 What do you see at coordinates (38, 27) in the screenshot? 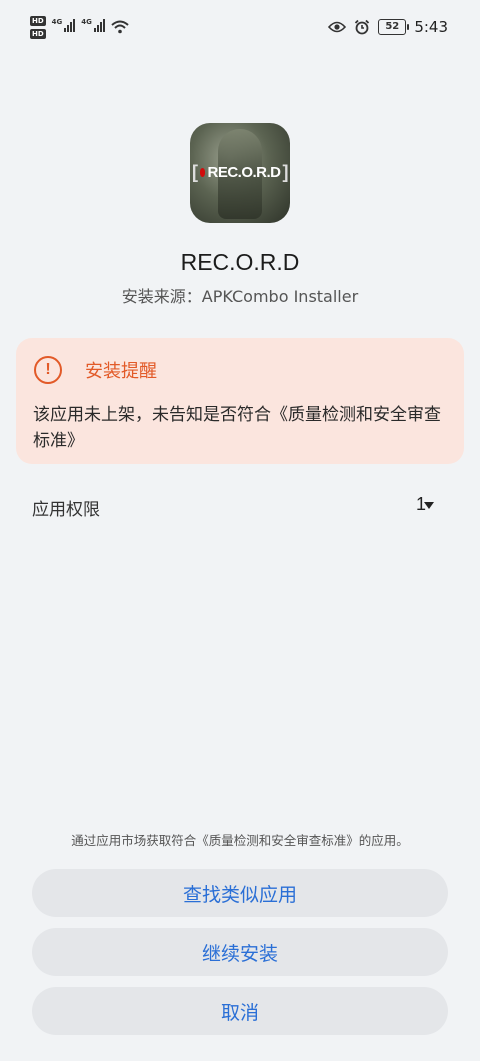
I see `hd-indicators: HD HD` at bounding box center [38, 27].